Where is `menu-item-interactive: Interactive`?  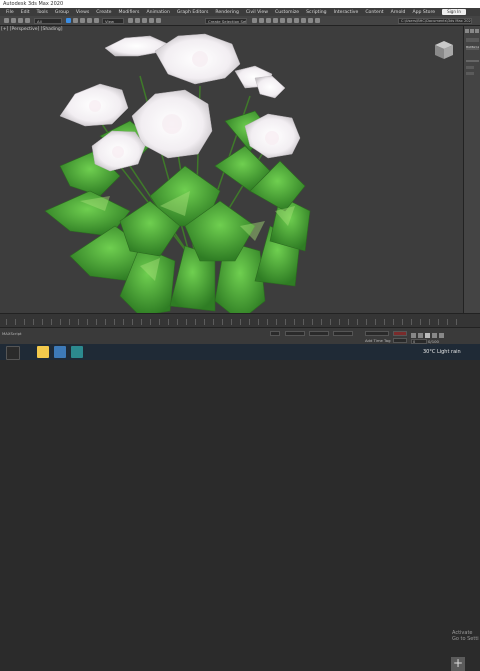 menu-item-interactive: Interactive is located at coordinates (346, 12).